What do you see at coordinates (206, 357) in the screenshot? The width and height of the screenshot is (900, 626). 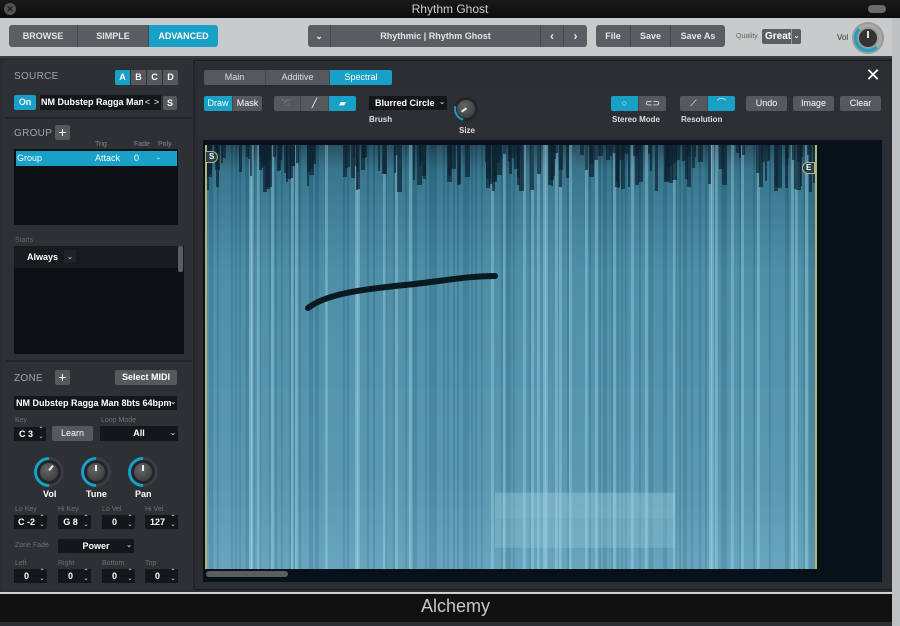 I see `start-line` at bounding box center [206, 357].